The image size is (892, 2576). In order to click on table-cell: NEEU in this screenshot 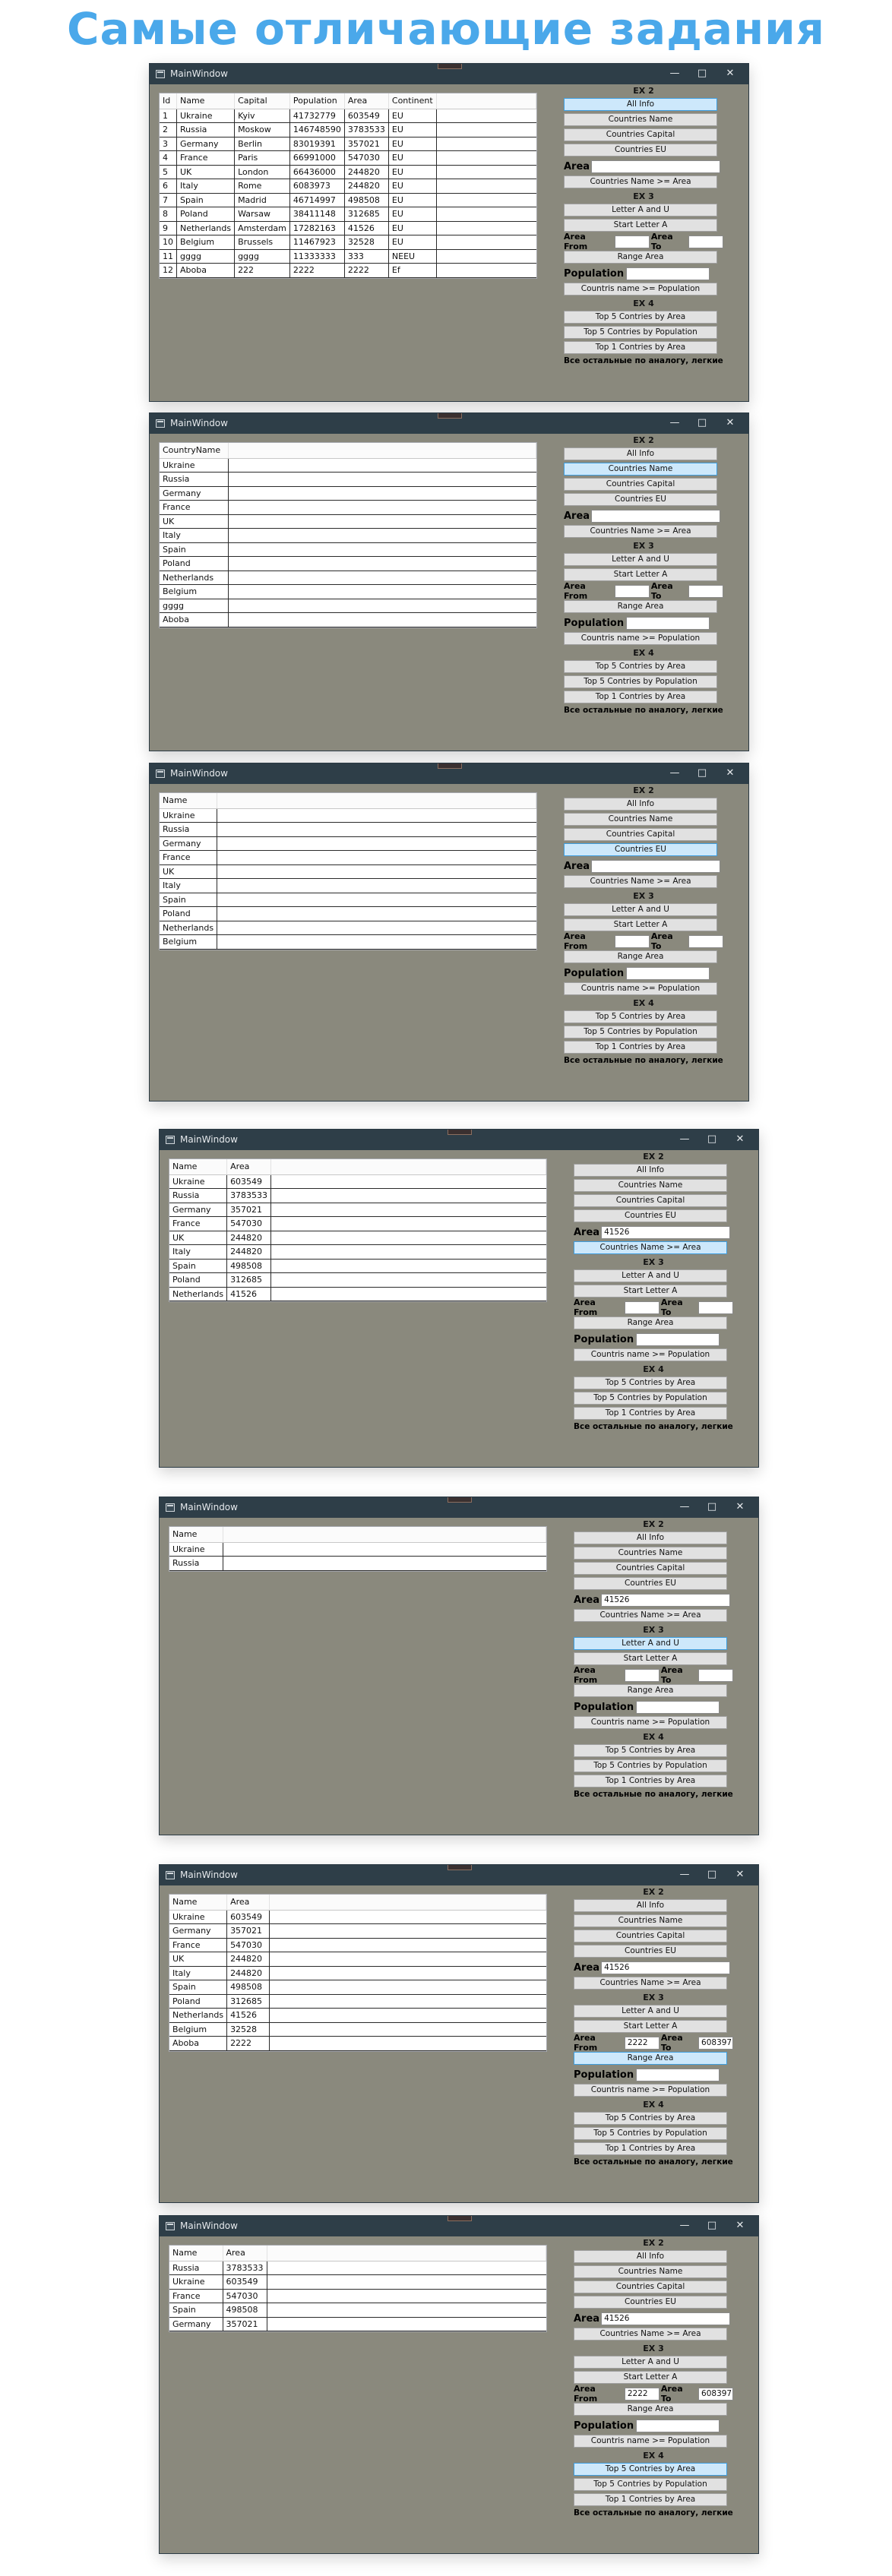, I will do `click(412, 256)`.